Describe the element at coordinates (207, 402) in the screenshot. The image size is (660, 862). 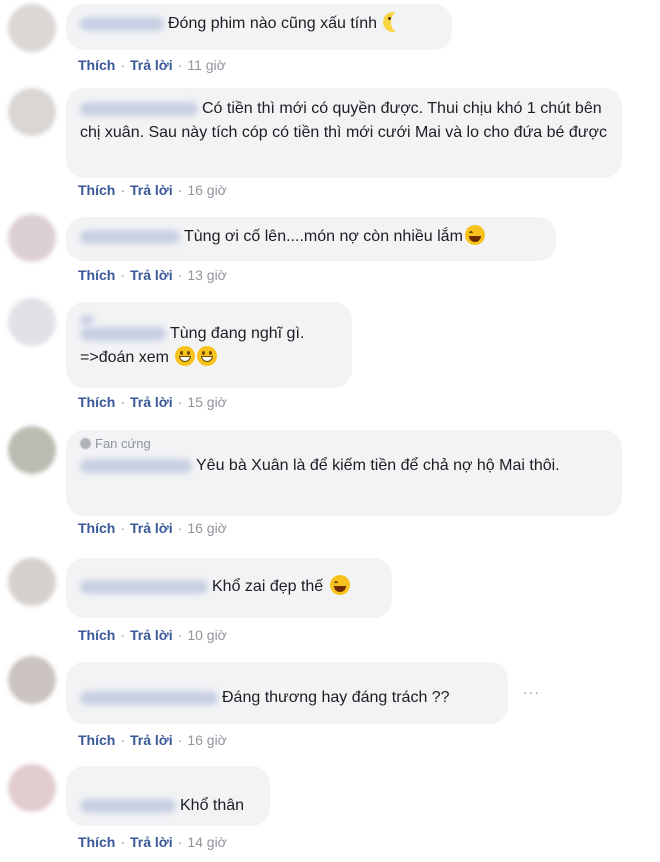
I see `timestamp: 15 giờ` at that location.